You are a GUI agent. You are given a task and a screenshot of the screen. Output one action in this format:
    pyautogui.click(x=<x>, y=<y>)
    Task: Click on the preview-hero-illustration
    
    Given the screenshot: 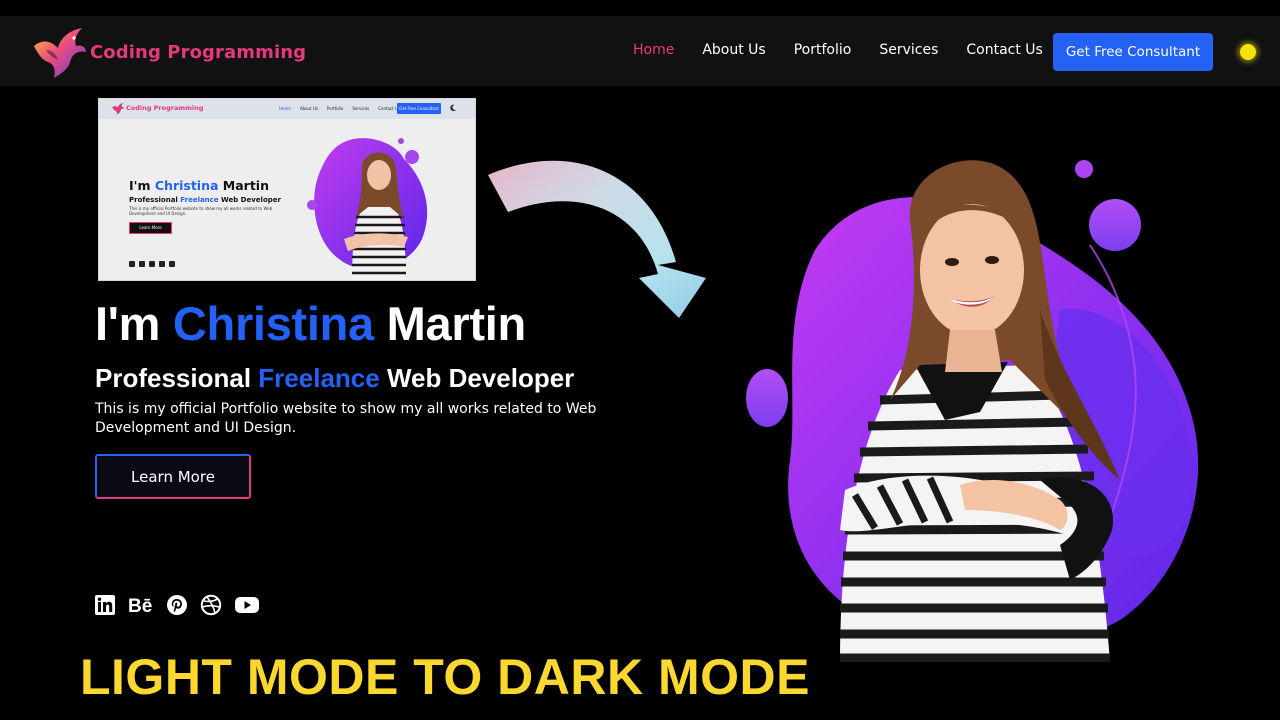 What is the action you would take?
    pyautogui.click(x=367, y=209)
    